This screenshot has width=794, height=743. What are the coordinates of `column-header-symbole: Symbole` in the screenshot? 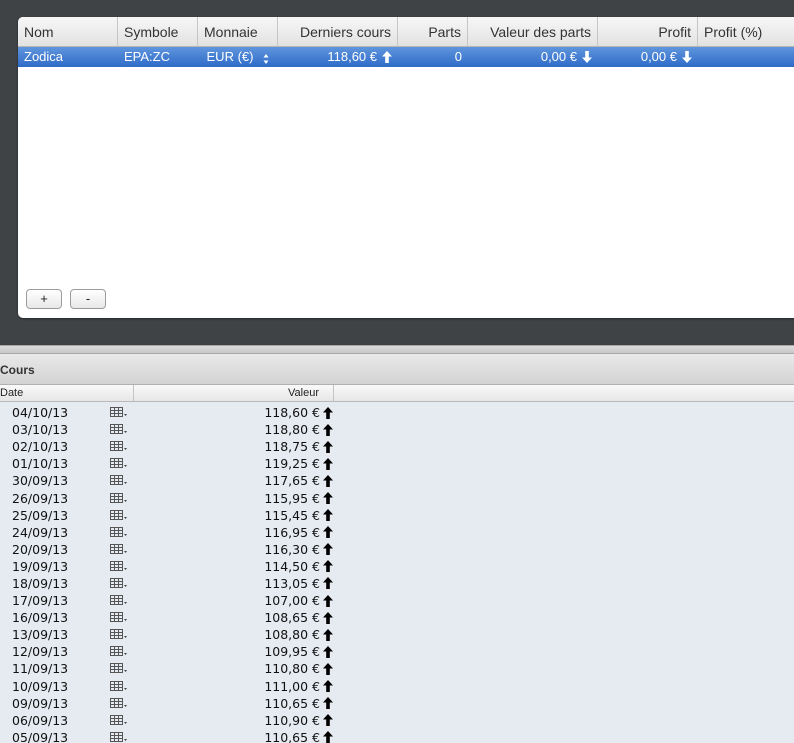 It's located at (158, 31).